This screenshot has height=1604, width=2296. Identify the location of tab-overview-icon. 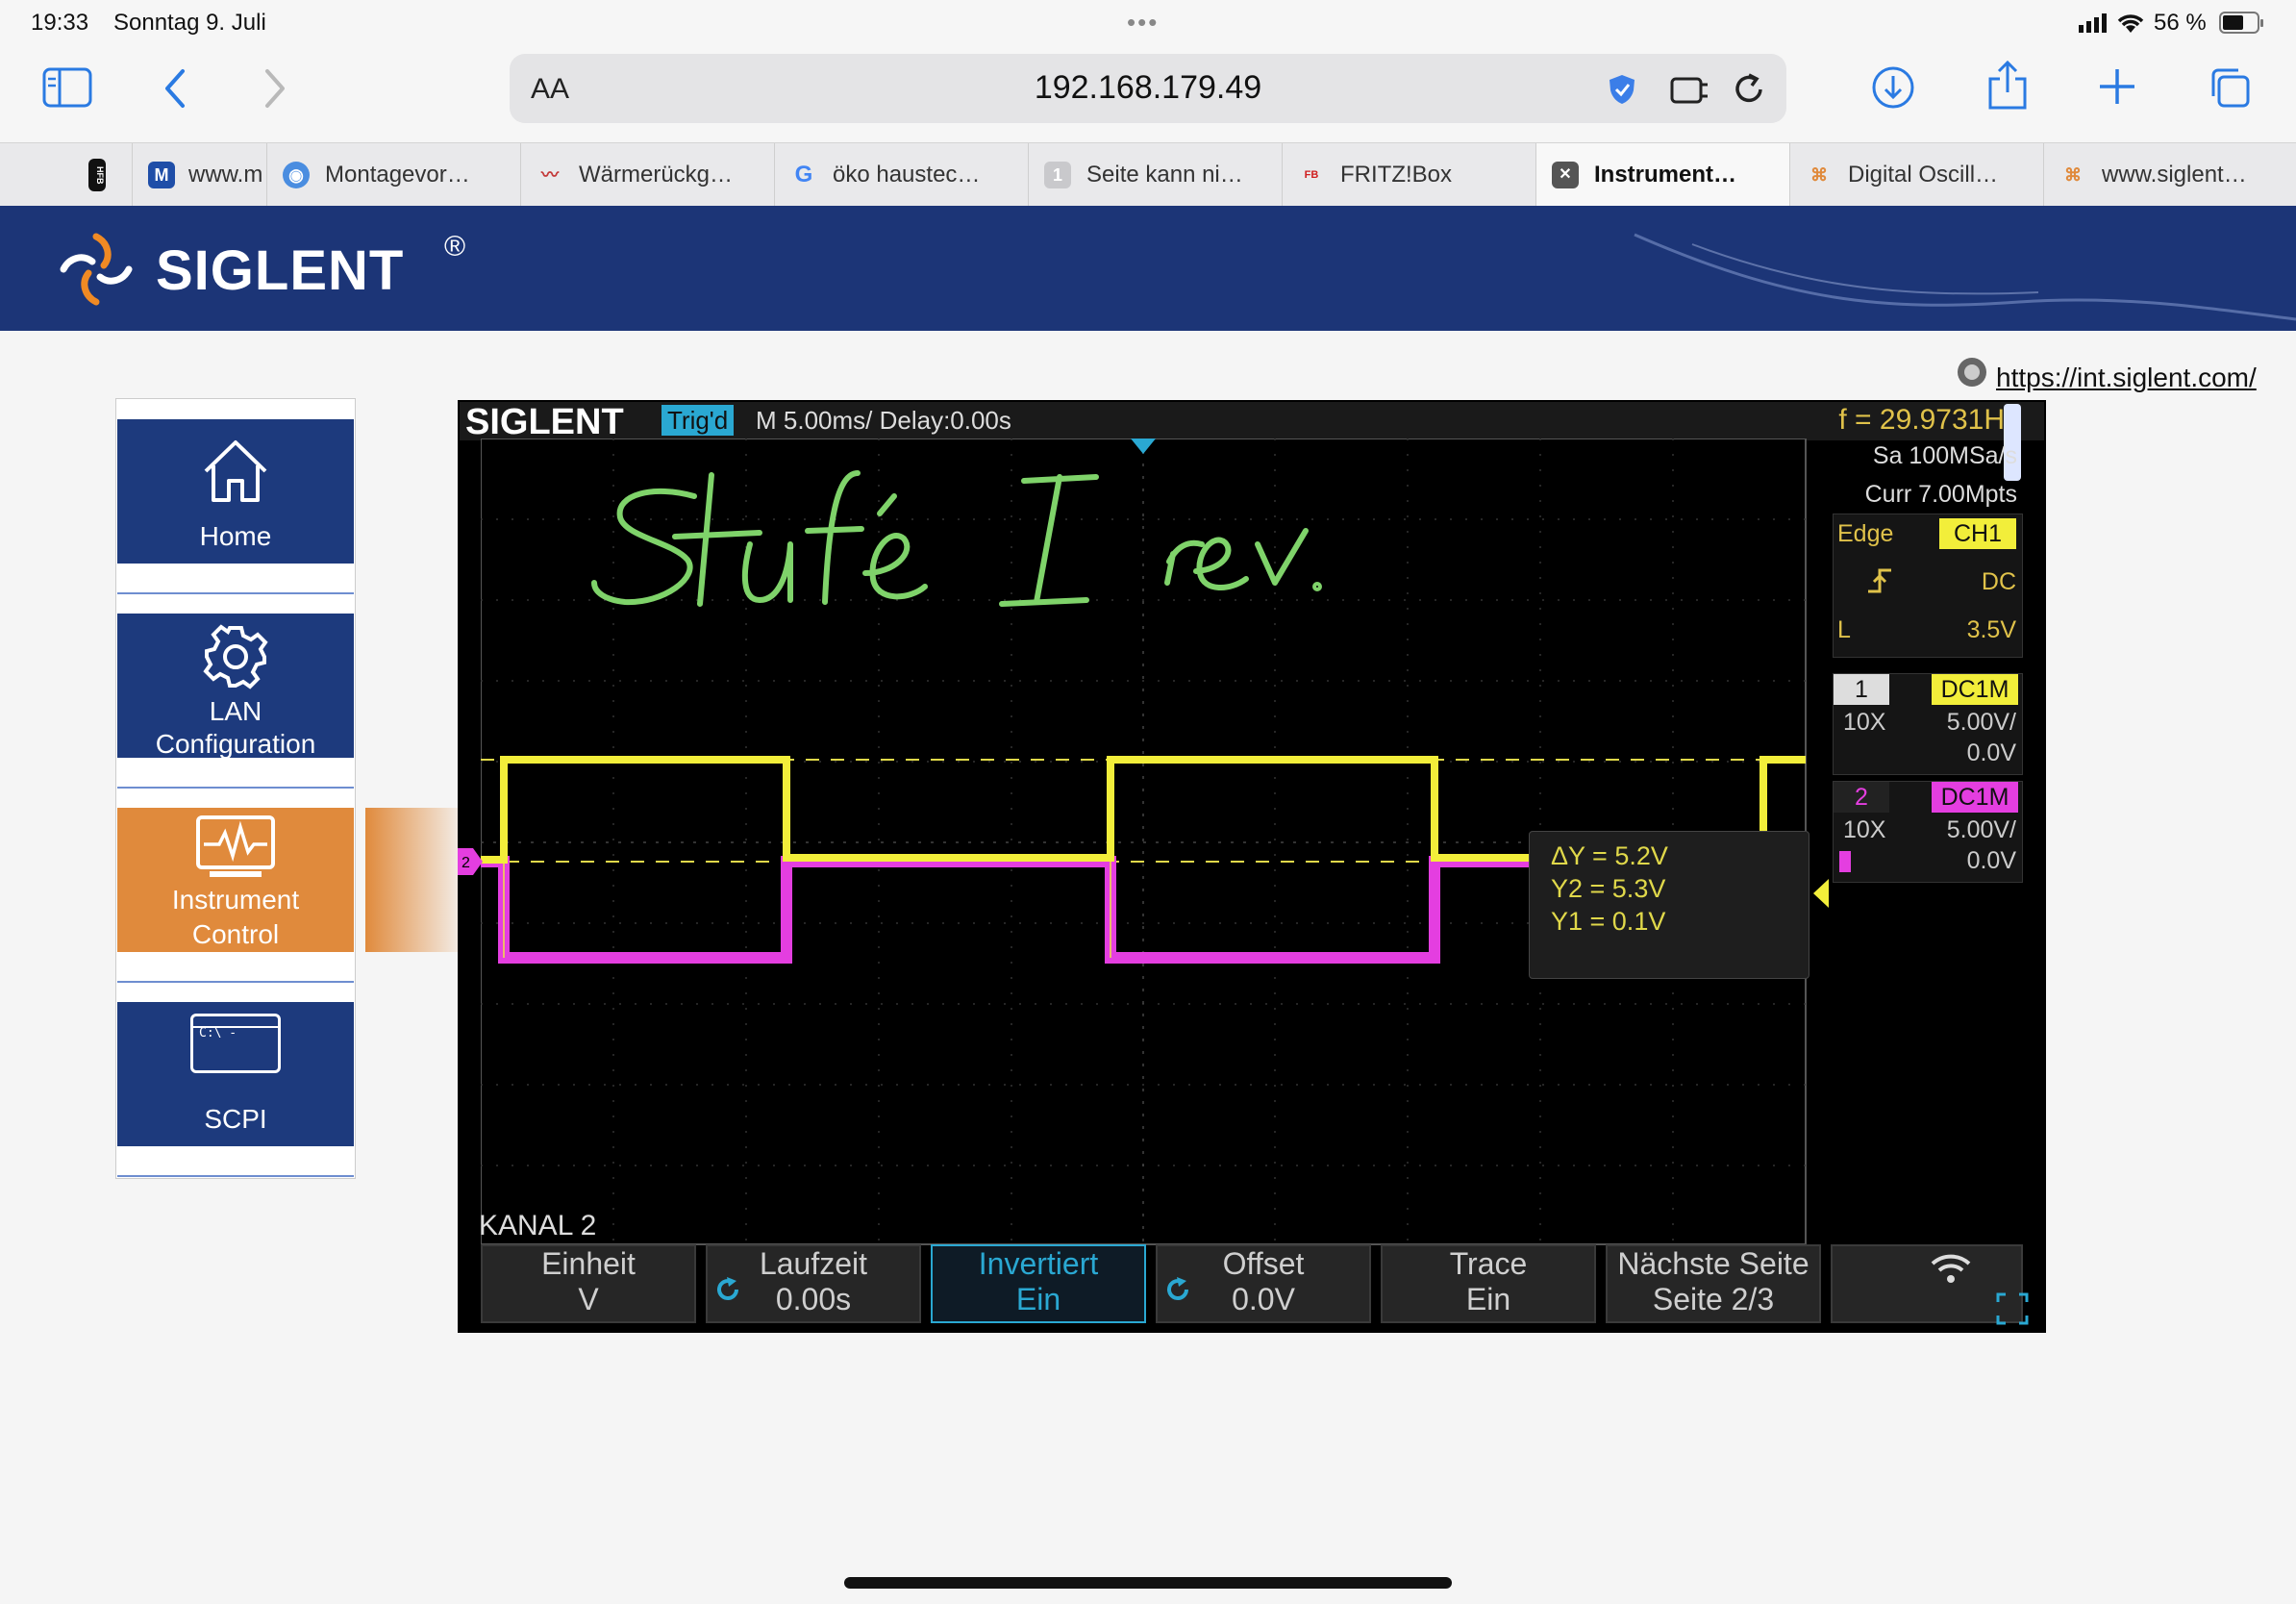
(2230, 87).